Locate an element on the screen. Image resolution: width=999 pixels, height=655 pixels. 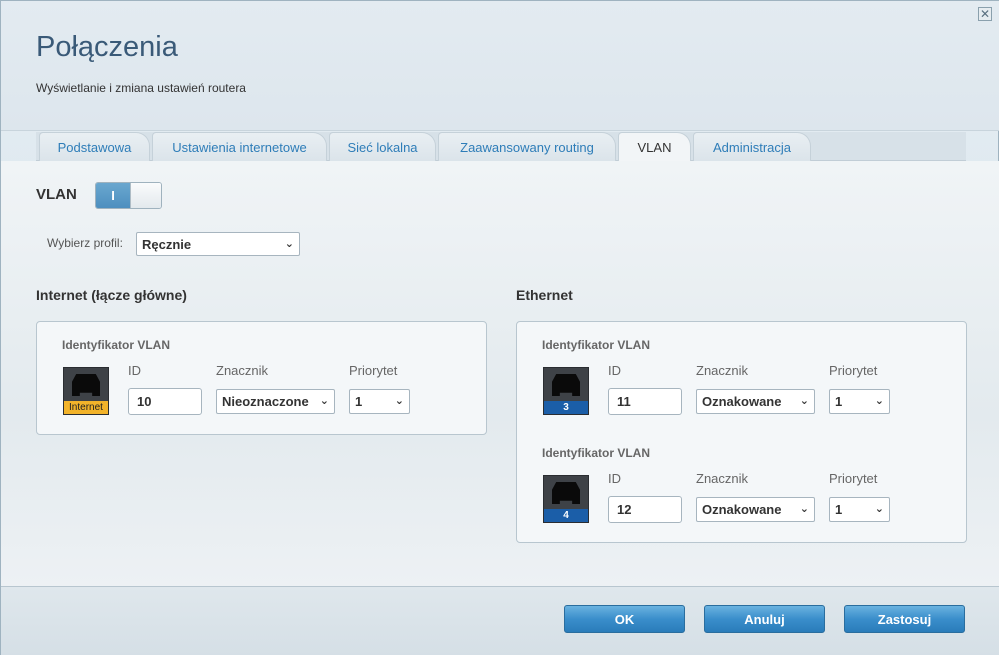
ethernet-4-priority-select: 1 ⌄ is located at coordinates (859, 509).